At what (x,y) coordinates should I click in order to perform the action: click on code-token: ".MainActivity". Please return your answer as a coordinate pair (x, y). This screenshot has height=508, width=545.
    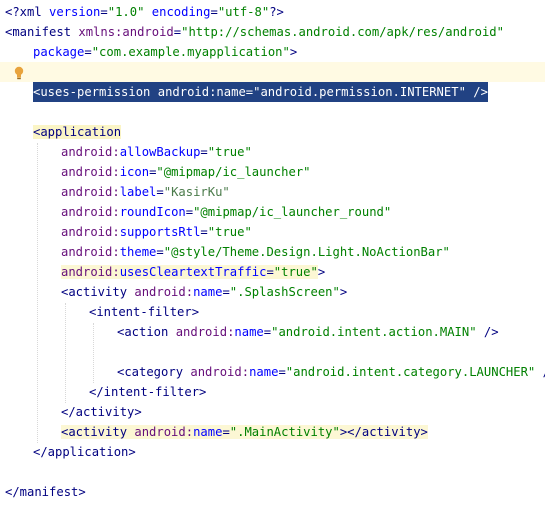
    Looking at the image, I should click on (284, 432).